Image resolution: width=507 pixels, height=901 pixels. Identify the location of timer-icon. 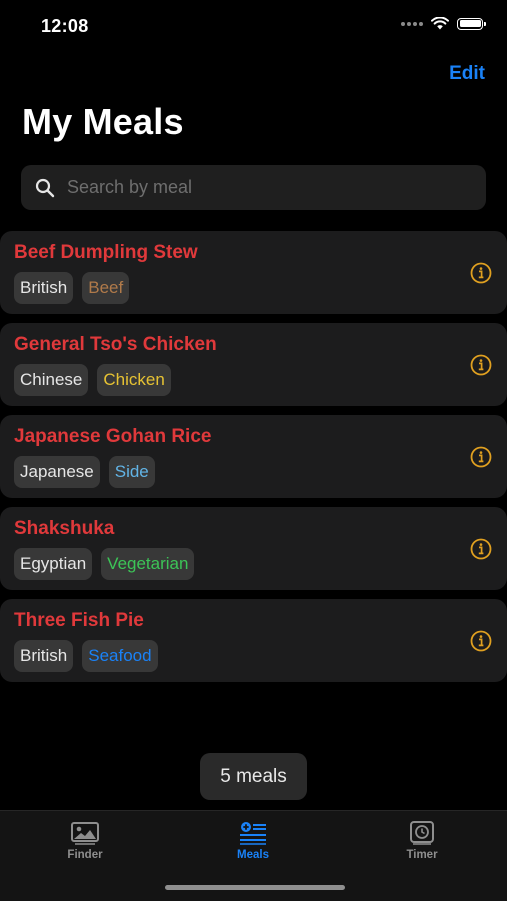
(422, 833).